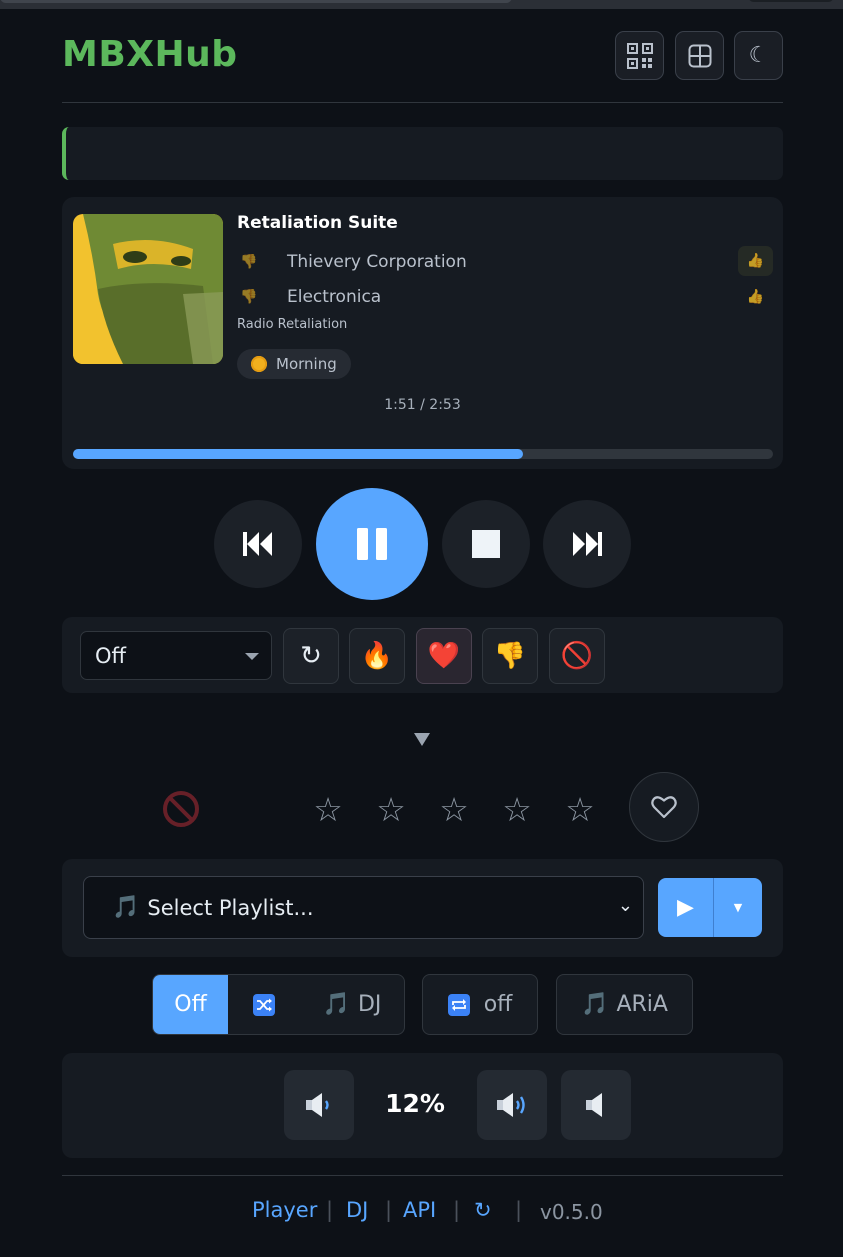  I want to click on genre-row: 👎 Electronica, so click(309, 297).